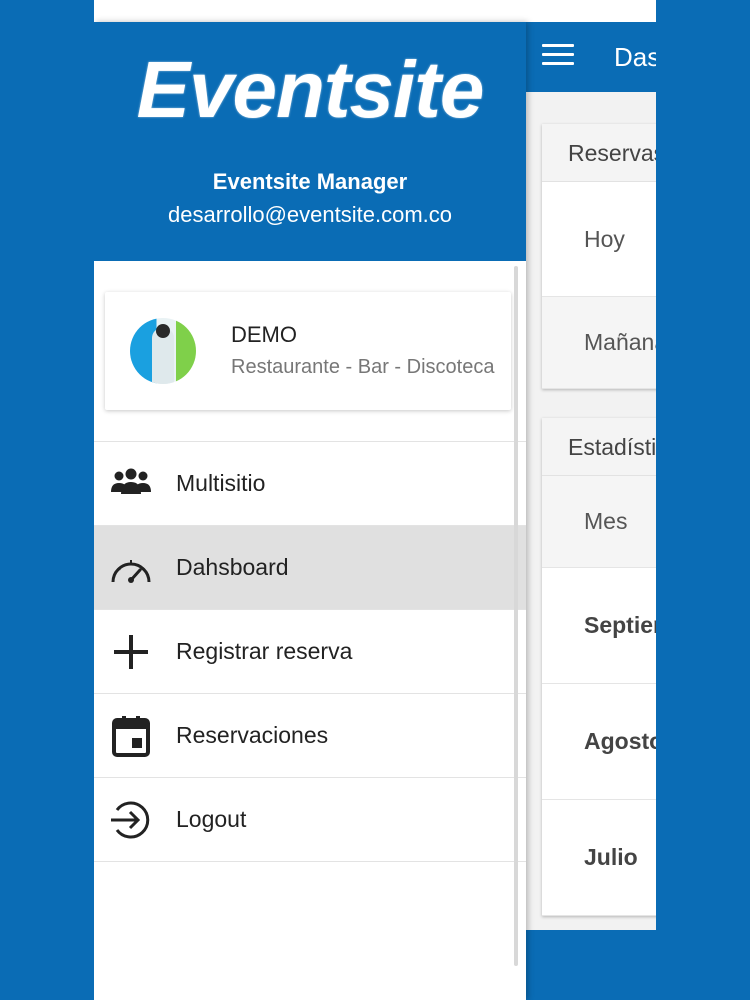 Image resolution: width=750 pixels, height=1000 pixels. I want to click on app-bar-title: Dashboard, so click(635, 57).